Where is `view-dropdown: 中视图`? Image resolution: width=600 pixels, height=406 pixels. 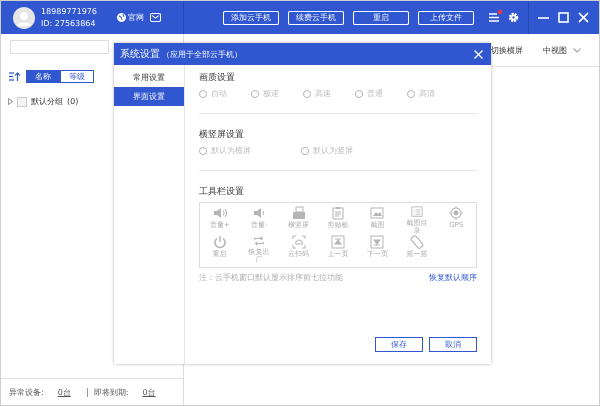 view-dropdown: 中视图 is located at coordinates (562, 50).